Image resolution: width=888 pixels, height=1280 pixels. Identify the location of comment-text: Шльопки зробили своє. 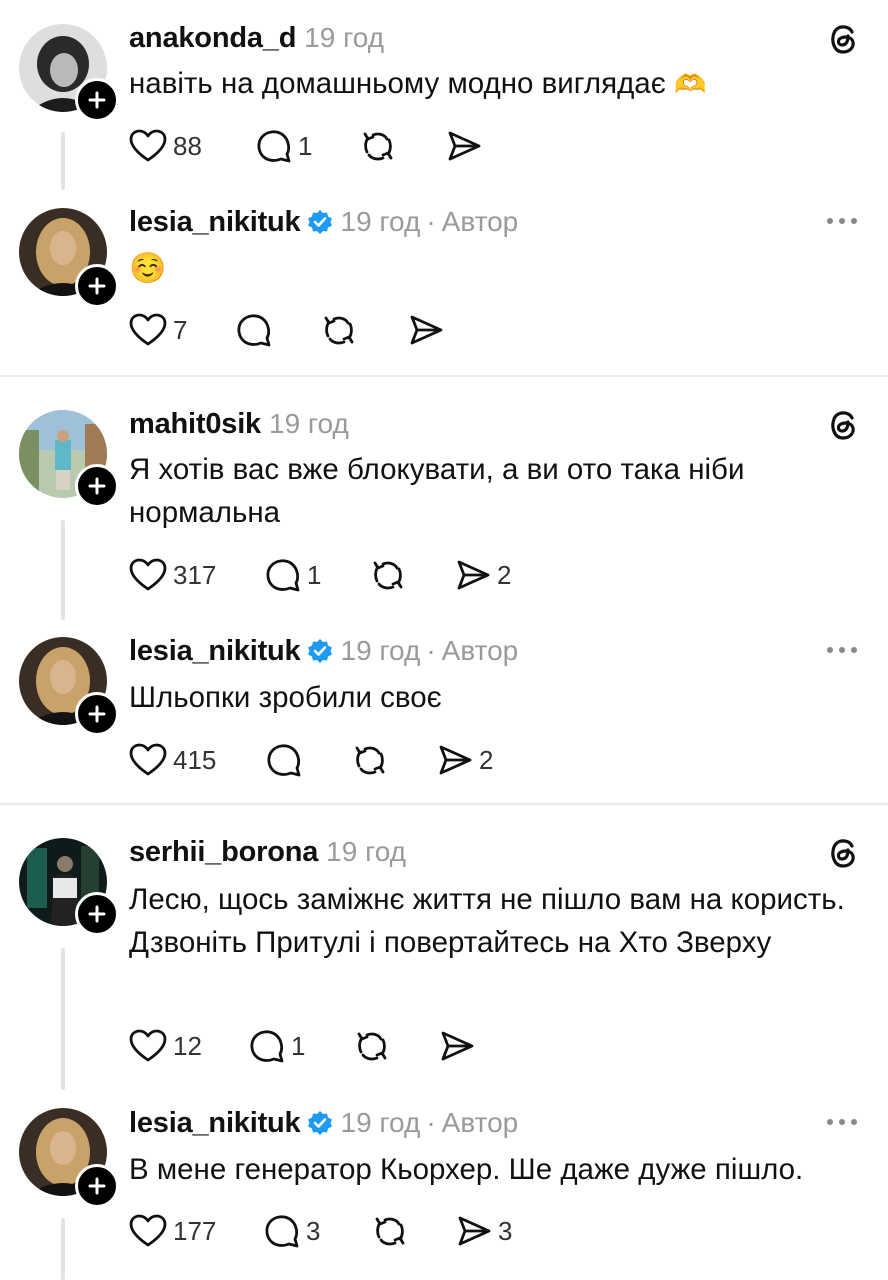
(285, 697).